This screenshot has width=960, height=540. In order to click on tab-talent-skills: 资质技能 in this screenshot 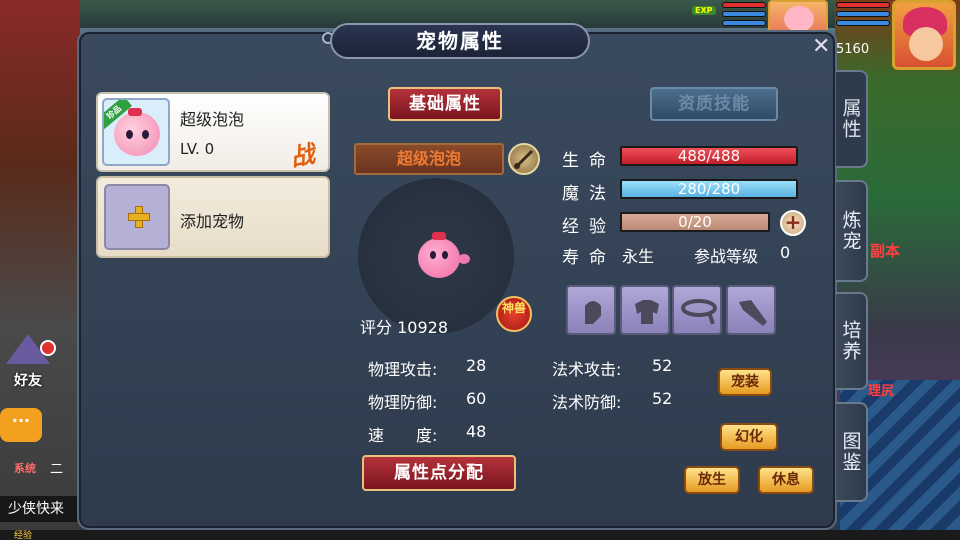, I will do `click(714, 104)`.